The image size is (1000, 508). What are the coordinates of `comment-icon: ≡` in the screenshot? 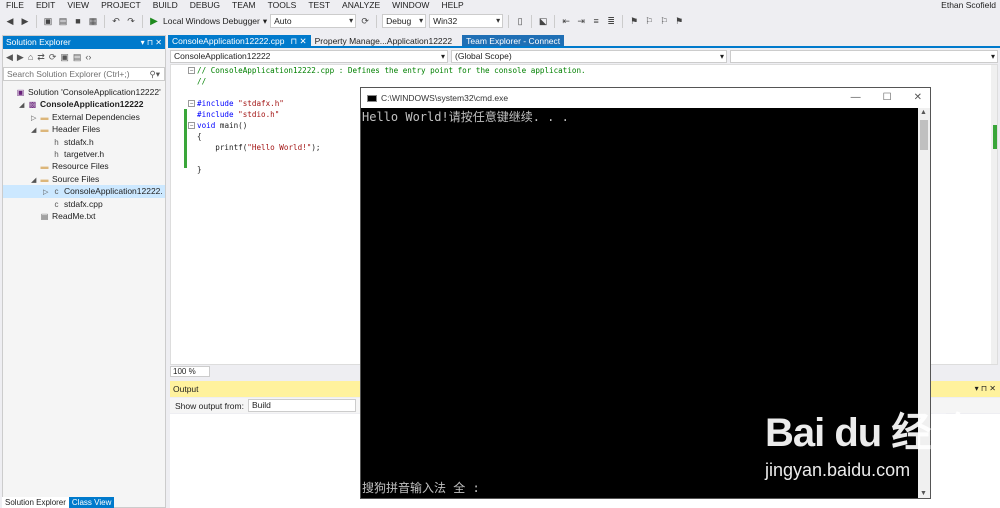 It's located at (596, 21).